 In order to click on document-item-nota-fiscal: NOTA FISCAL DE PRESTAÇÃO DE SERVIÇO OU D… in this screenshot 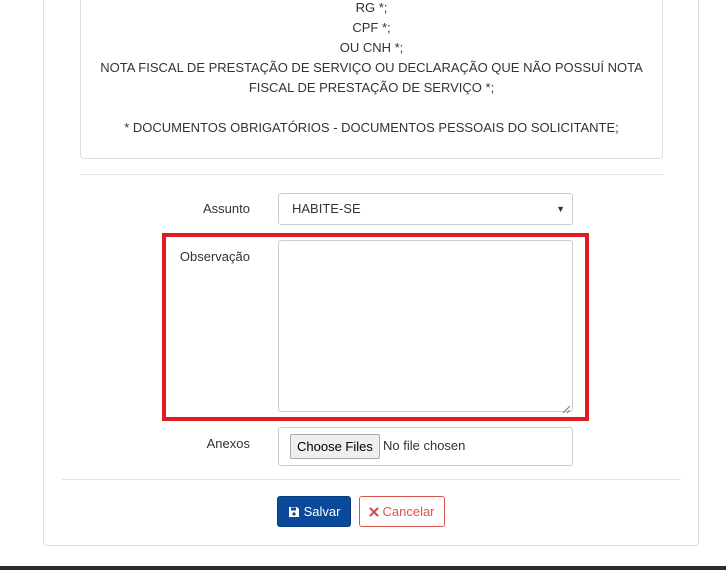, I will do `click(371, 67)`.